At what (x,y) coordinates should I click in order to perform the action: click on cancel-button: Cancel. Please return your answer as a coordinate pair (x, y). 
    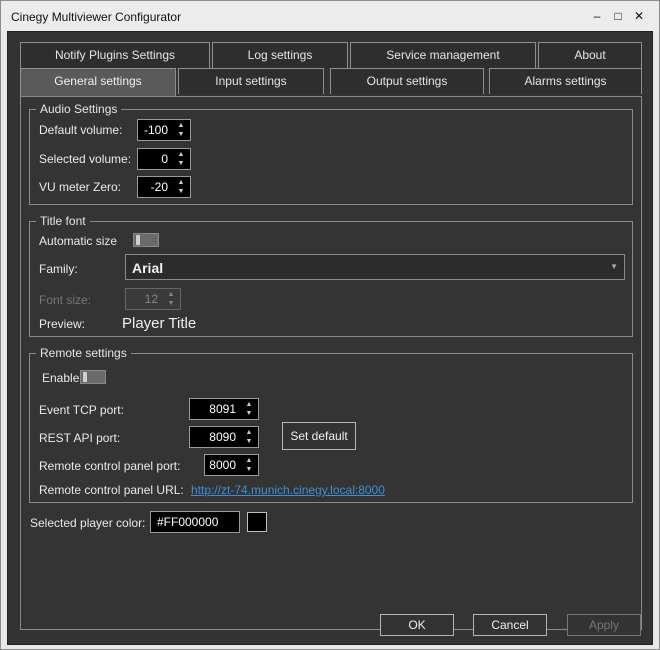
    Looking at the image, I should click on (510, 625).